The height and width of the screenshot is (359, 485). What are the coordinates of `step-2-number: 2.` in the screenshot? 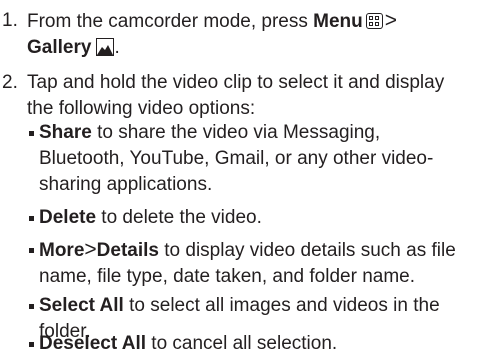 It's located at (10, 82).